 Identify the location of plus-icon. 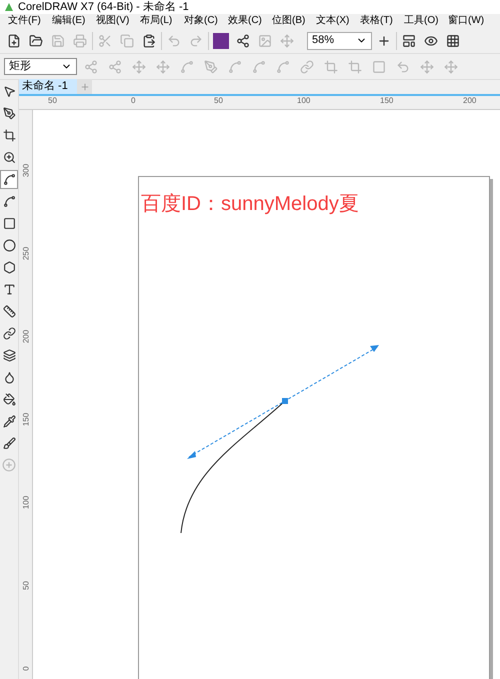
(85, 87).